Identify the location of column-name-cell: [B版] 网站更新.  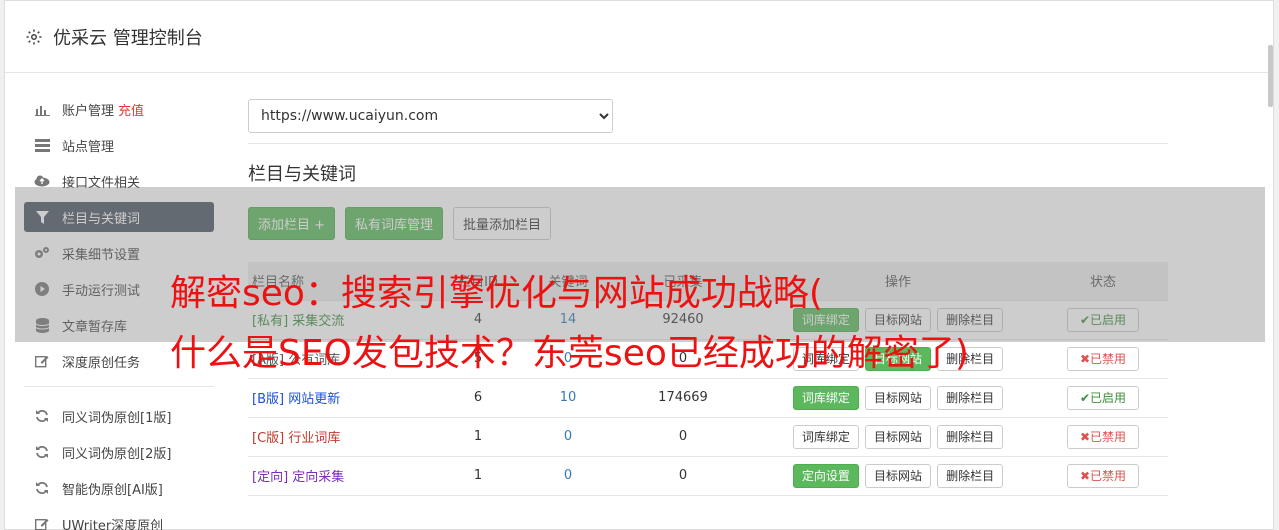
(338, 397).